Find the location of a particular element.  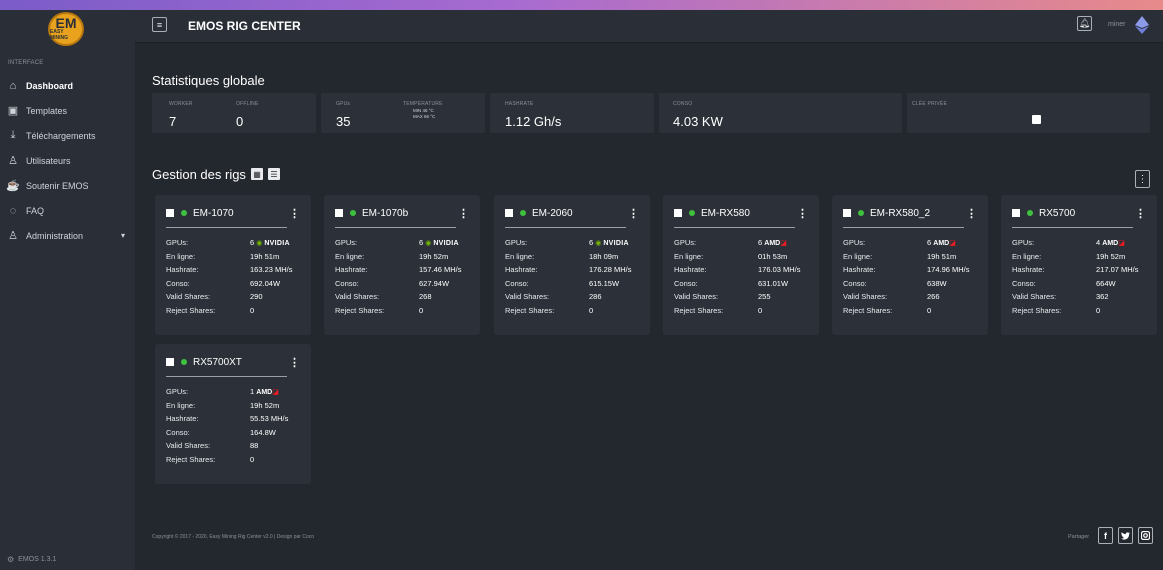

rig-stat-row: GPUs: 6 AMD◪ is located at coordinates (741, 245).